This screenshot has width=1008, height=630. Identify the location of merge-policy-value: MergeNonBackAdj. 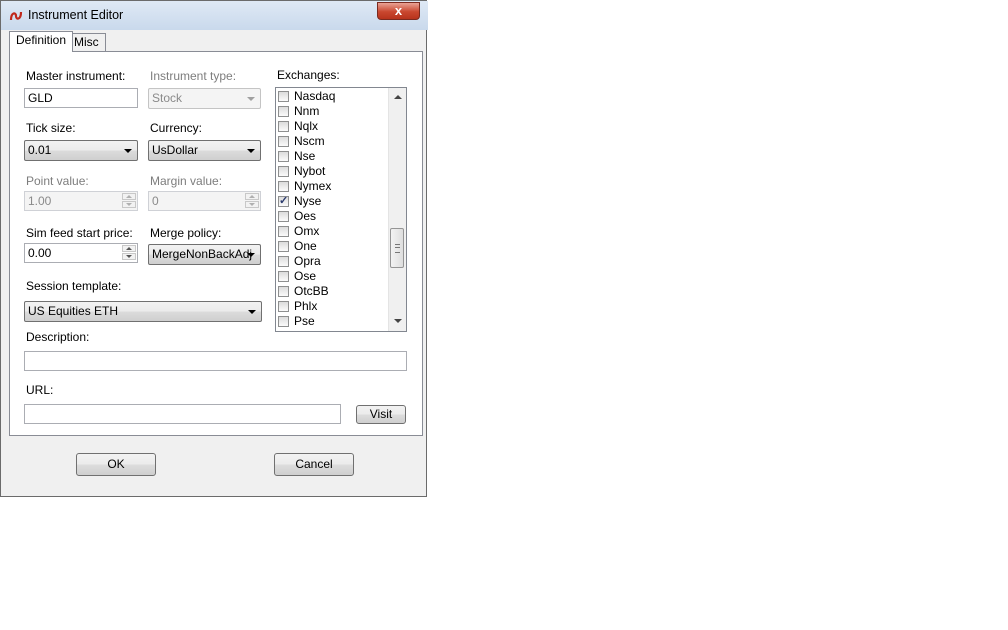
(202, 254).